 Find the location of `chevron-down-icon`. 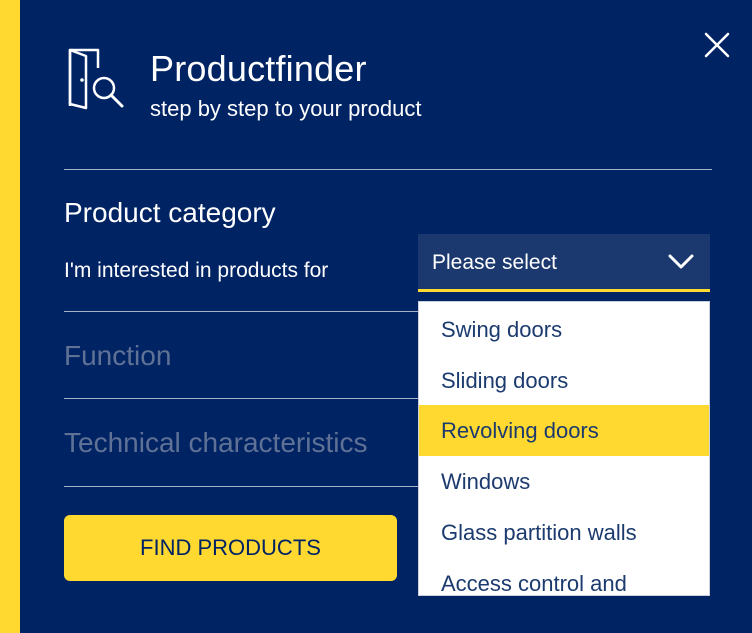

chevron-down-icon is located at coordinates (681, 261).